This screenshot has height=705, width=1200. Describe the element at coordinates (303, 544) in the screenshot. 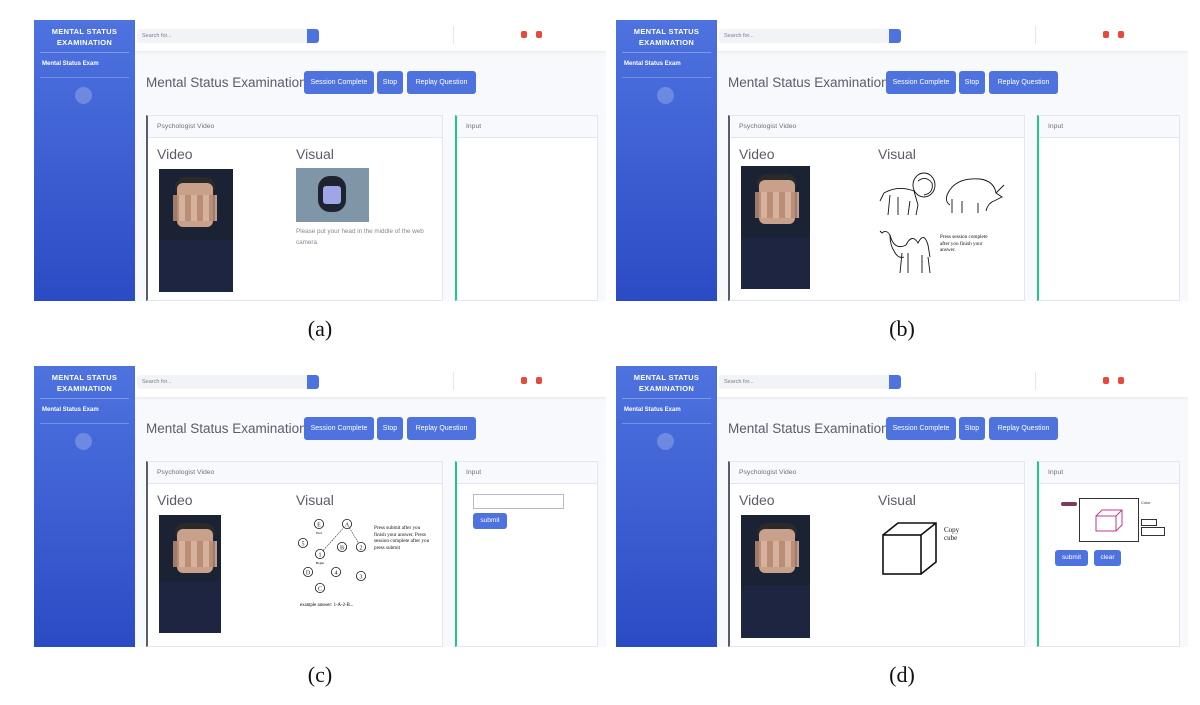

I see `trail-node-label: 5` at that location.